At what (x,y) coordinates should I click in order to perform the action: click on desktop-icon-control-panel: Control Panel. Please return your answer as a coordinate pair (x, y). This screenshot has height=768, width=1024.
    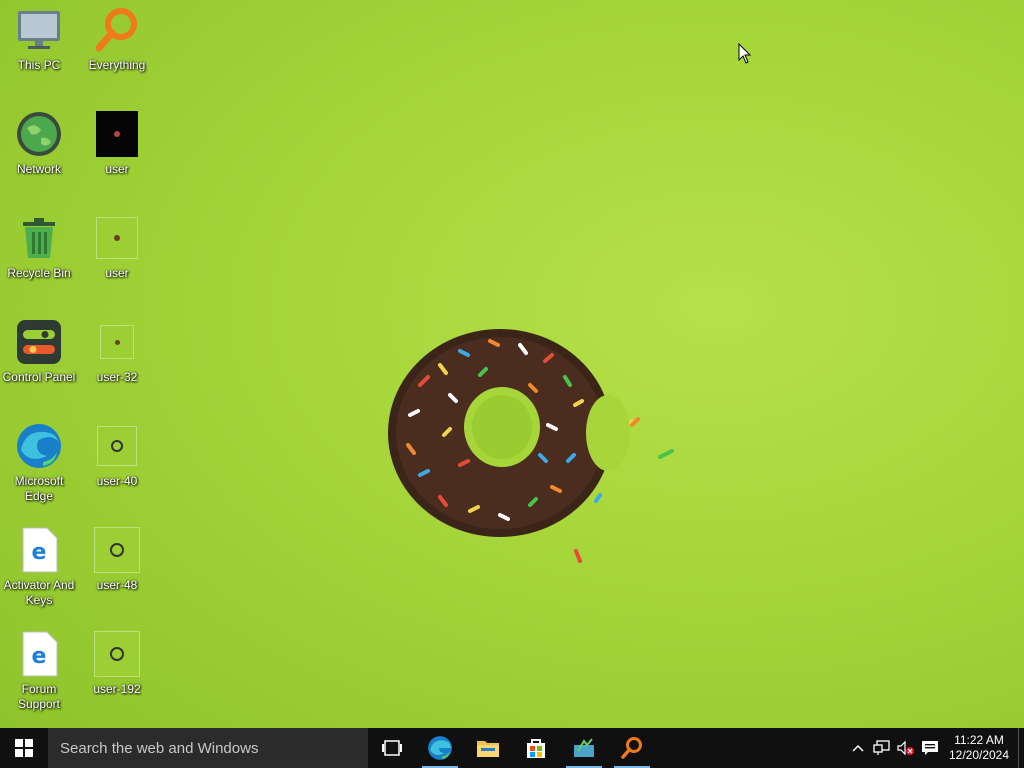
    Looking at the image, I should click on (39, 351).